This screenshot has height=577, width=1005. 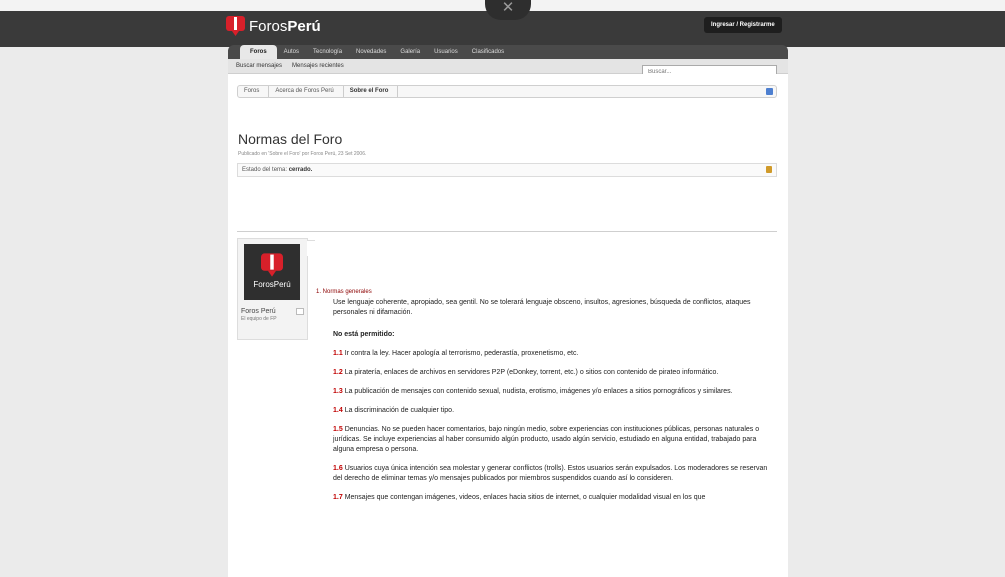 I want to click on avatar: ForosPerú, so click(x=272, y=272).